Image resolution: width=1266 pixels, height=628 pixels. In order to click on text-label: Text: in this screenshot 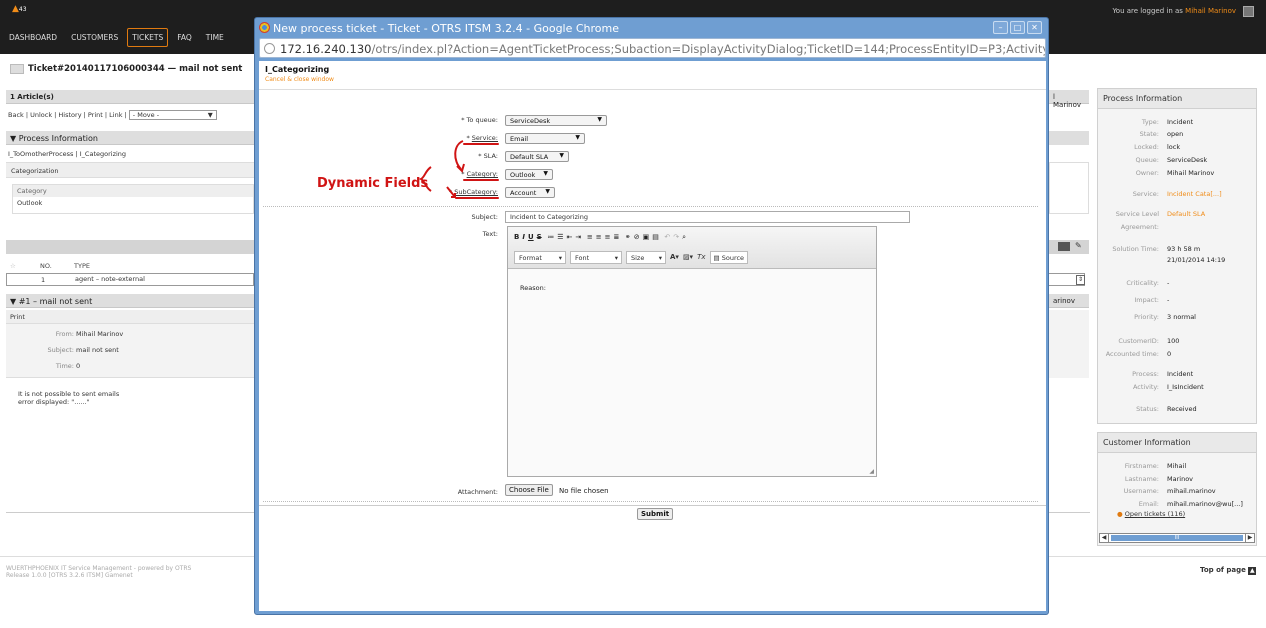, I will do `click(490, 234)`.